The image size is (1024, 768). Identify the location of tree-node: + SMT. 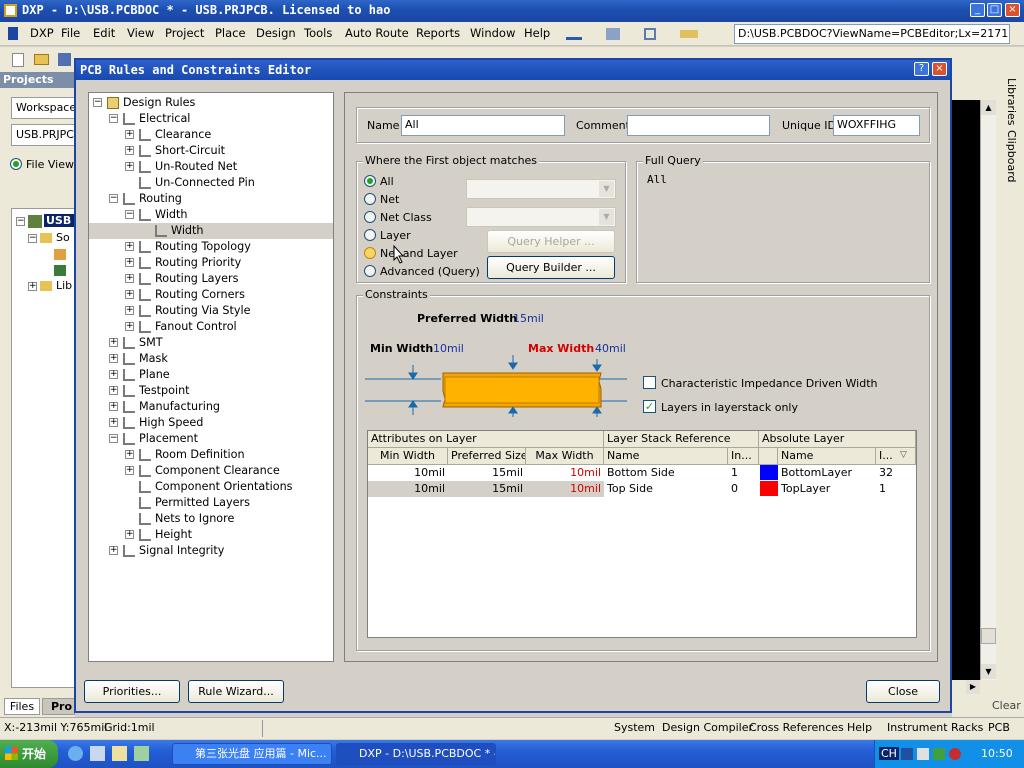
(211, 343).